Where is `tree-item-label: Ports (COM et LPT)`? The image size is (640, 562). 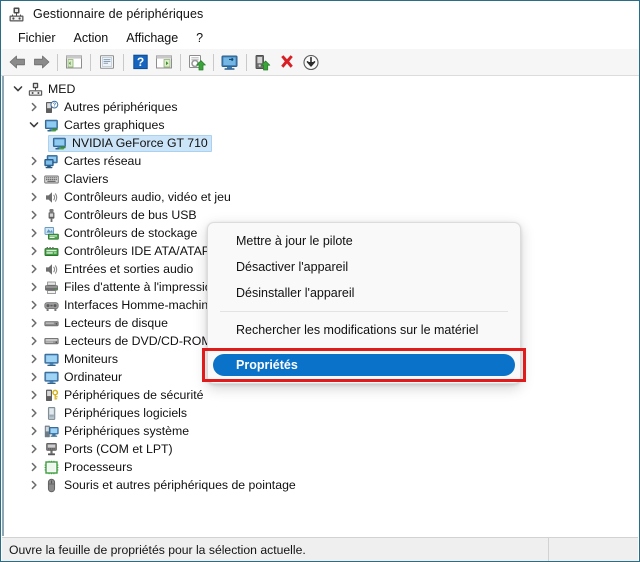
tree-item-label: Ports (COM et LPT) is located at coordinates (118, 449).